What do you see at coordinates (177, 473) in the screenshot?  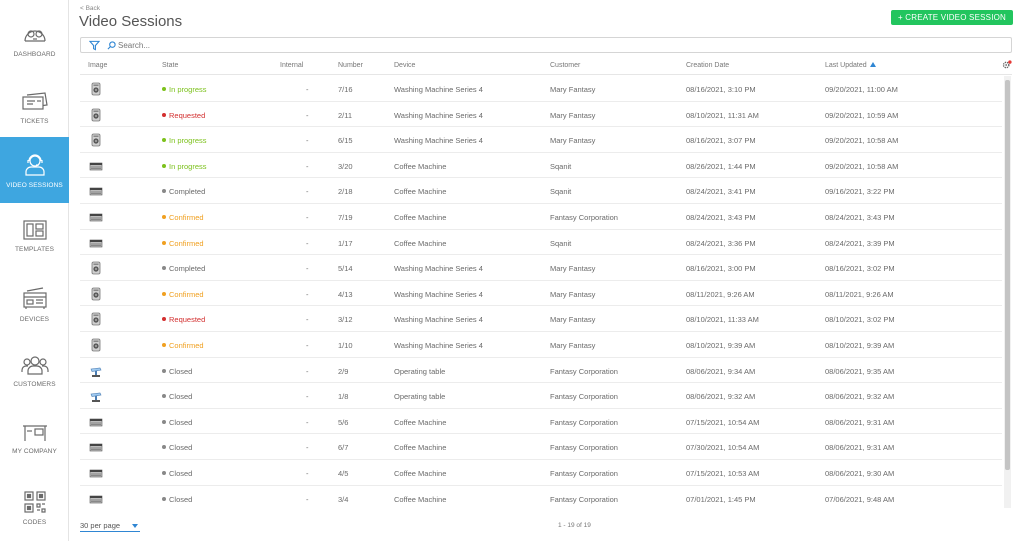 I see `state-cell: Closed` at bounding box center [177, 473].